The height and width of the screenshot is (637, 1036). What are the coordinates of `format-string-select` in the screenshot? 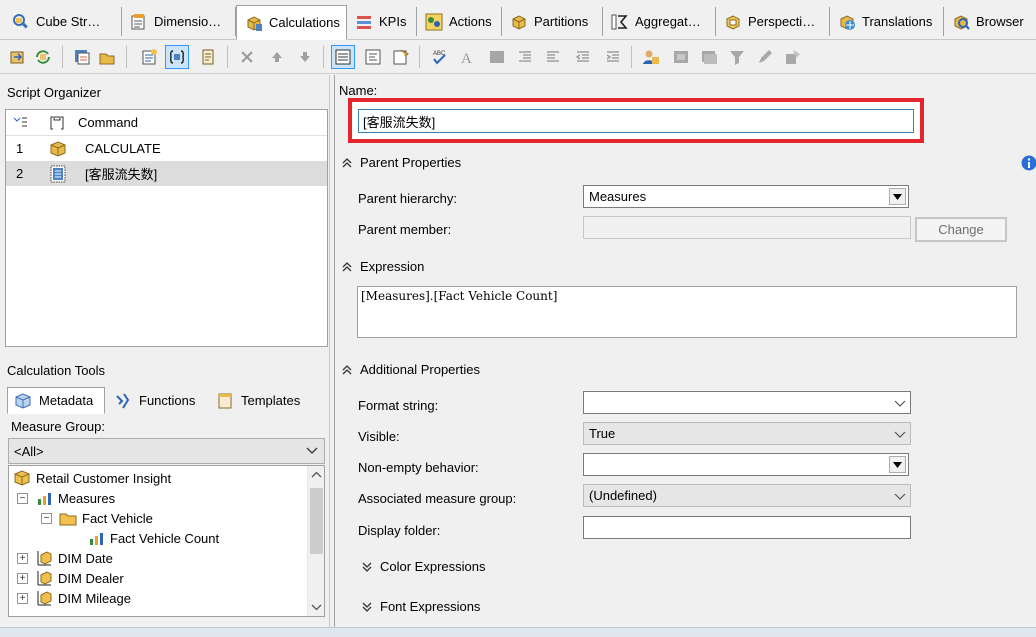 It's located at (747, 402).